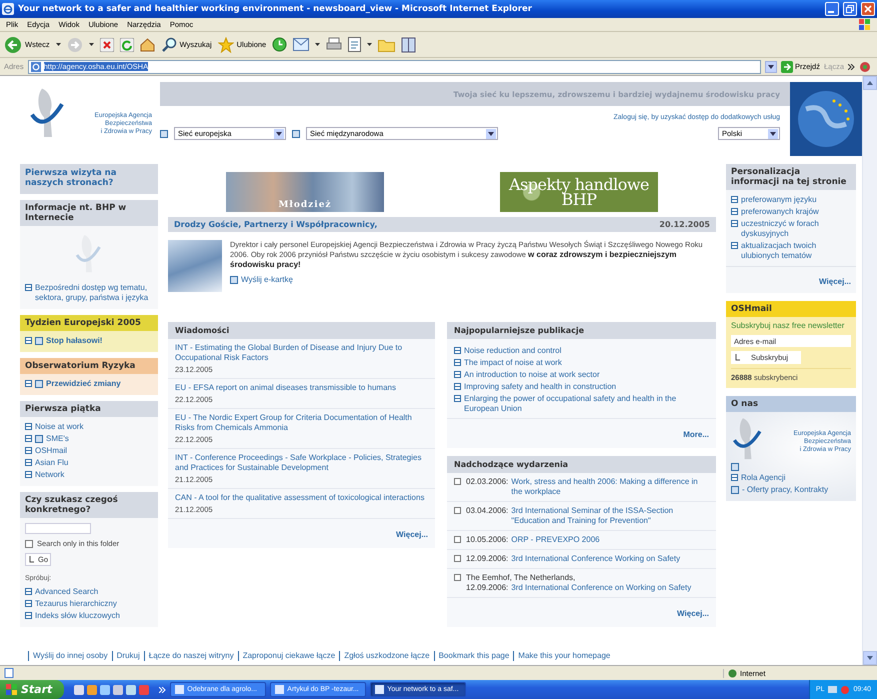 The width and height of the screenshot is (877, 699). Describe the element at coordinates (355, 44) in the screenshot. I see `edit-button` at that location.